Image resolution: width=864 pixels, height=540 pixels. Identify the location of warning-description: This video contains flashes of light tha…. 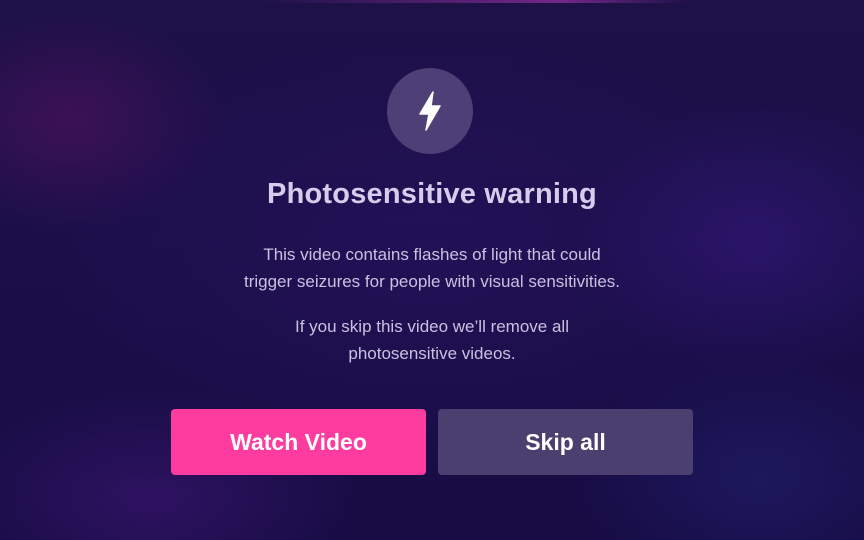
(432, 268).